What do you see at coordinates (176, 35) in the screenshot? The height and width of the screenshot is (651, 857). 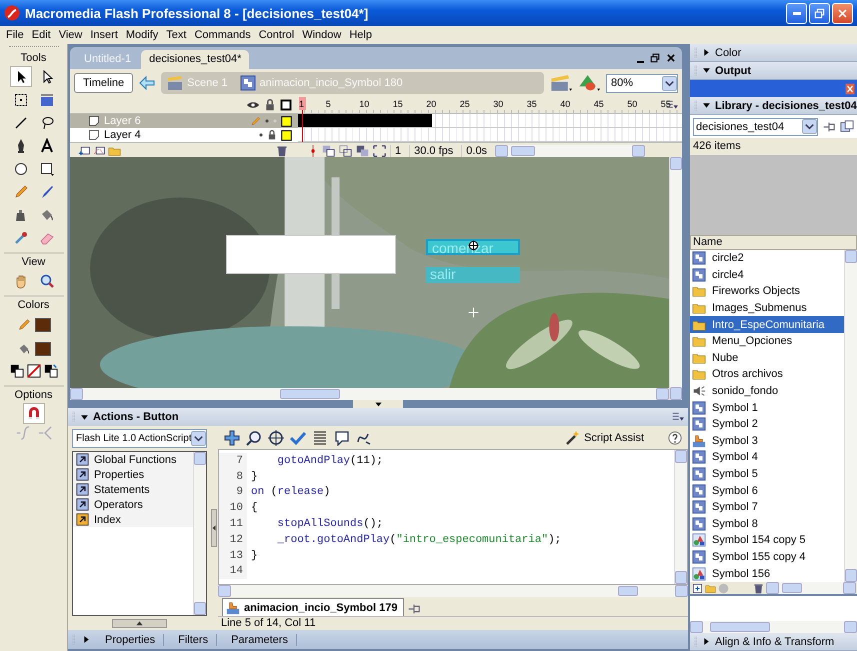 I see `menu-item: Text` at bounding box center [176, 35].